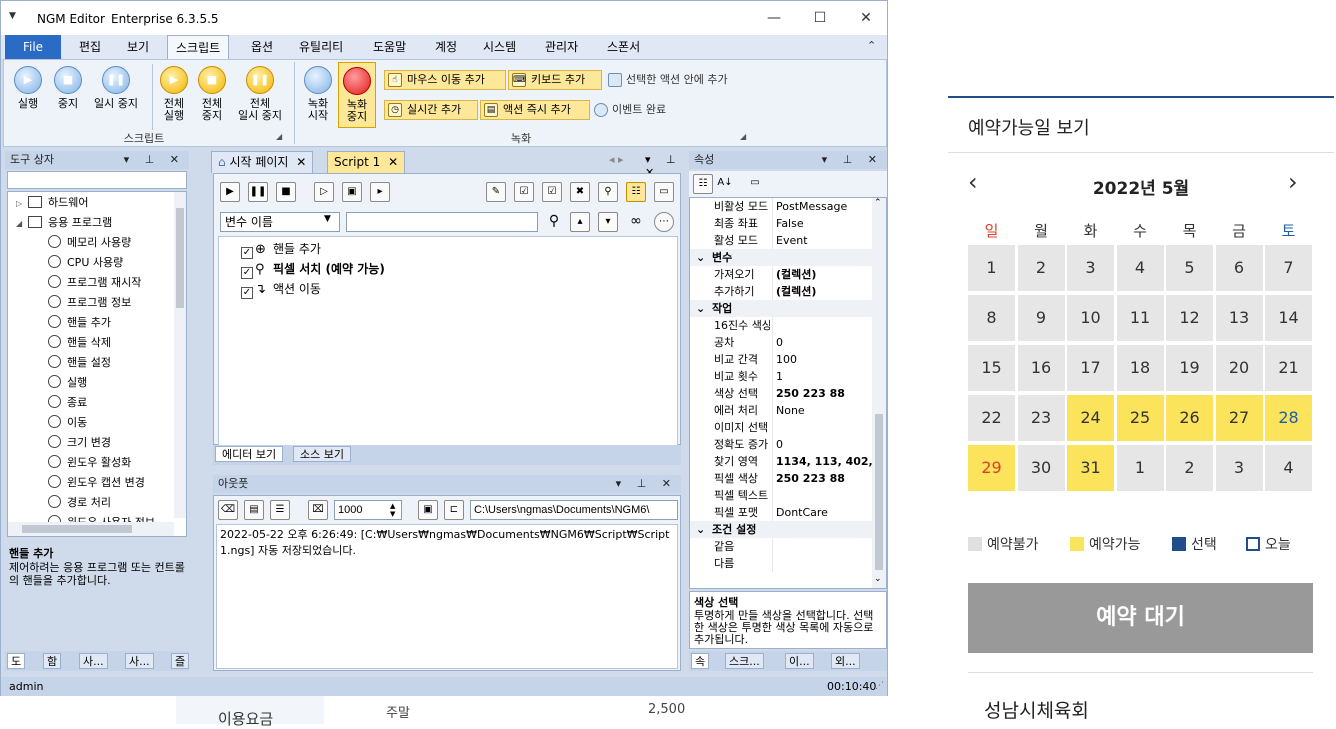 The height and width of the screenshot is (729, 1336). I want to click on tab-editor-view: 에디터 보기, so click(249, 454).